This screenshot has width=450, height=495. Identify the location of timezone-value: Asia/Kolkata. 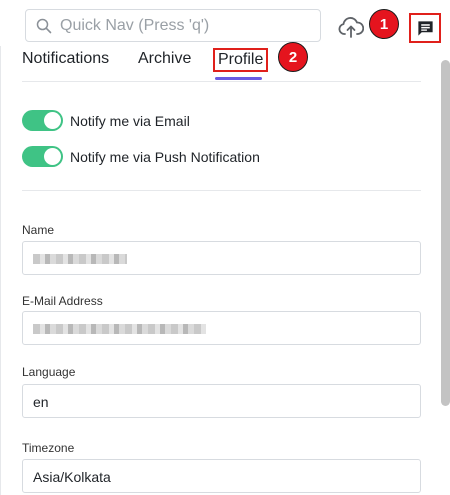
(72, 477).